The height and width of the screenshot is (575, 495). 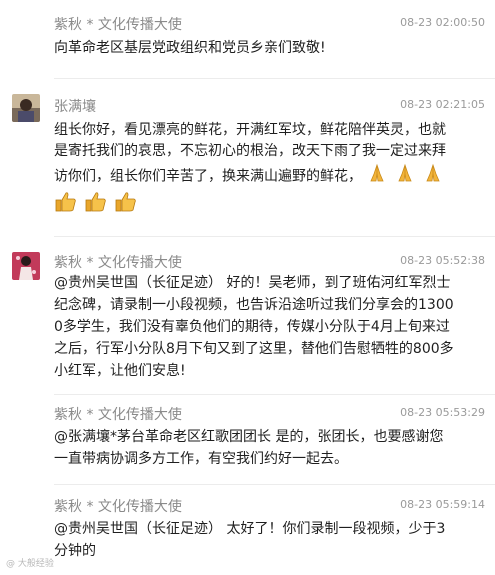 What do you see at coordinates (252, 283) in the screenshot?
I see `text-line: @贵州吴世国（长征足迹） 好的！吴老师，到了班佑河红军烈士` at bounding box center [252, 283].